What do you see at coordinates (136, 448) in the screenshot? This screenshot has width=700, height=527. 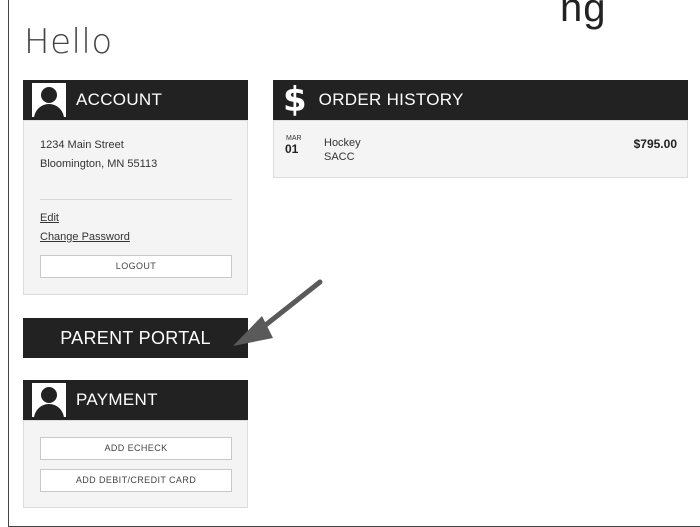 I see `add-echeck-button: ADD ECHECK` at bounding box center [136, 448].